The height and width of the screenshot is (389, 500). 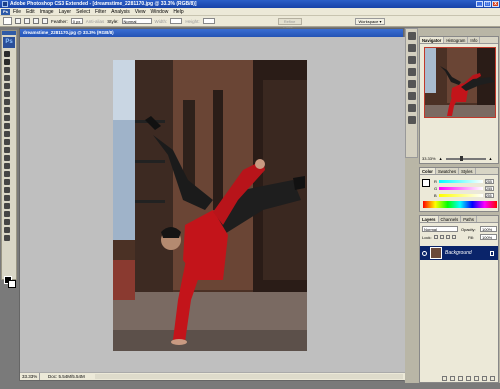 What do you see at coordinates (6, 54) in the screenshot?
I see `move-tool-icon` at bounding box center [6, 54].